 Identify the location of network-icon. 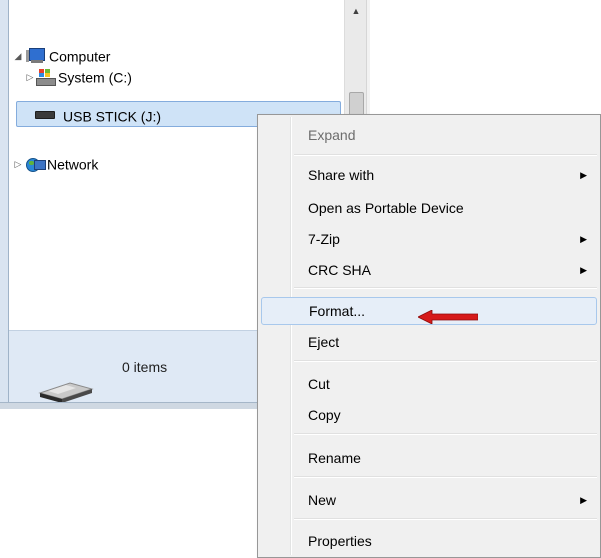
(36, 164).